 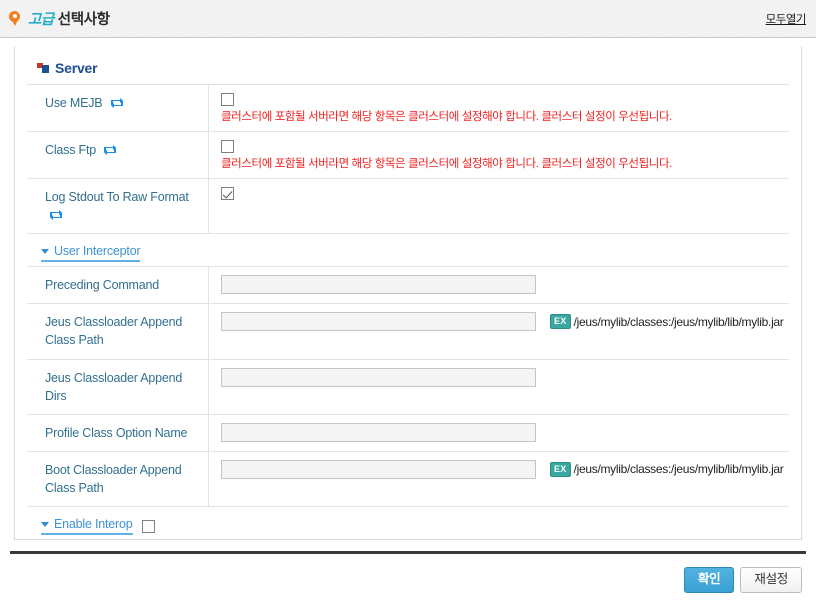 I want to click on enable-interop-toggle: Enable Interop, so click(x=87, y=526).